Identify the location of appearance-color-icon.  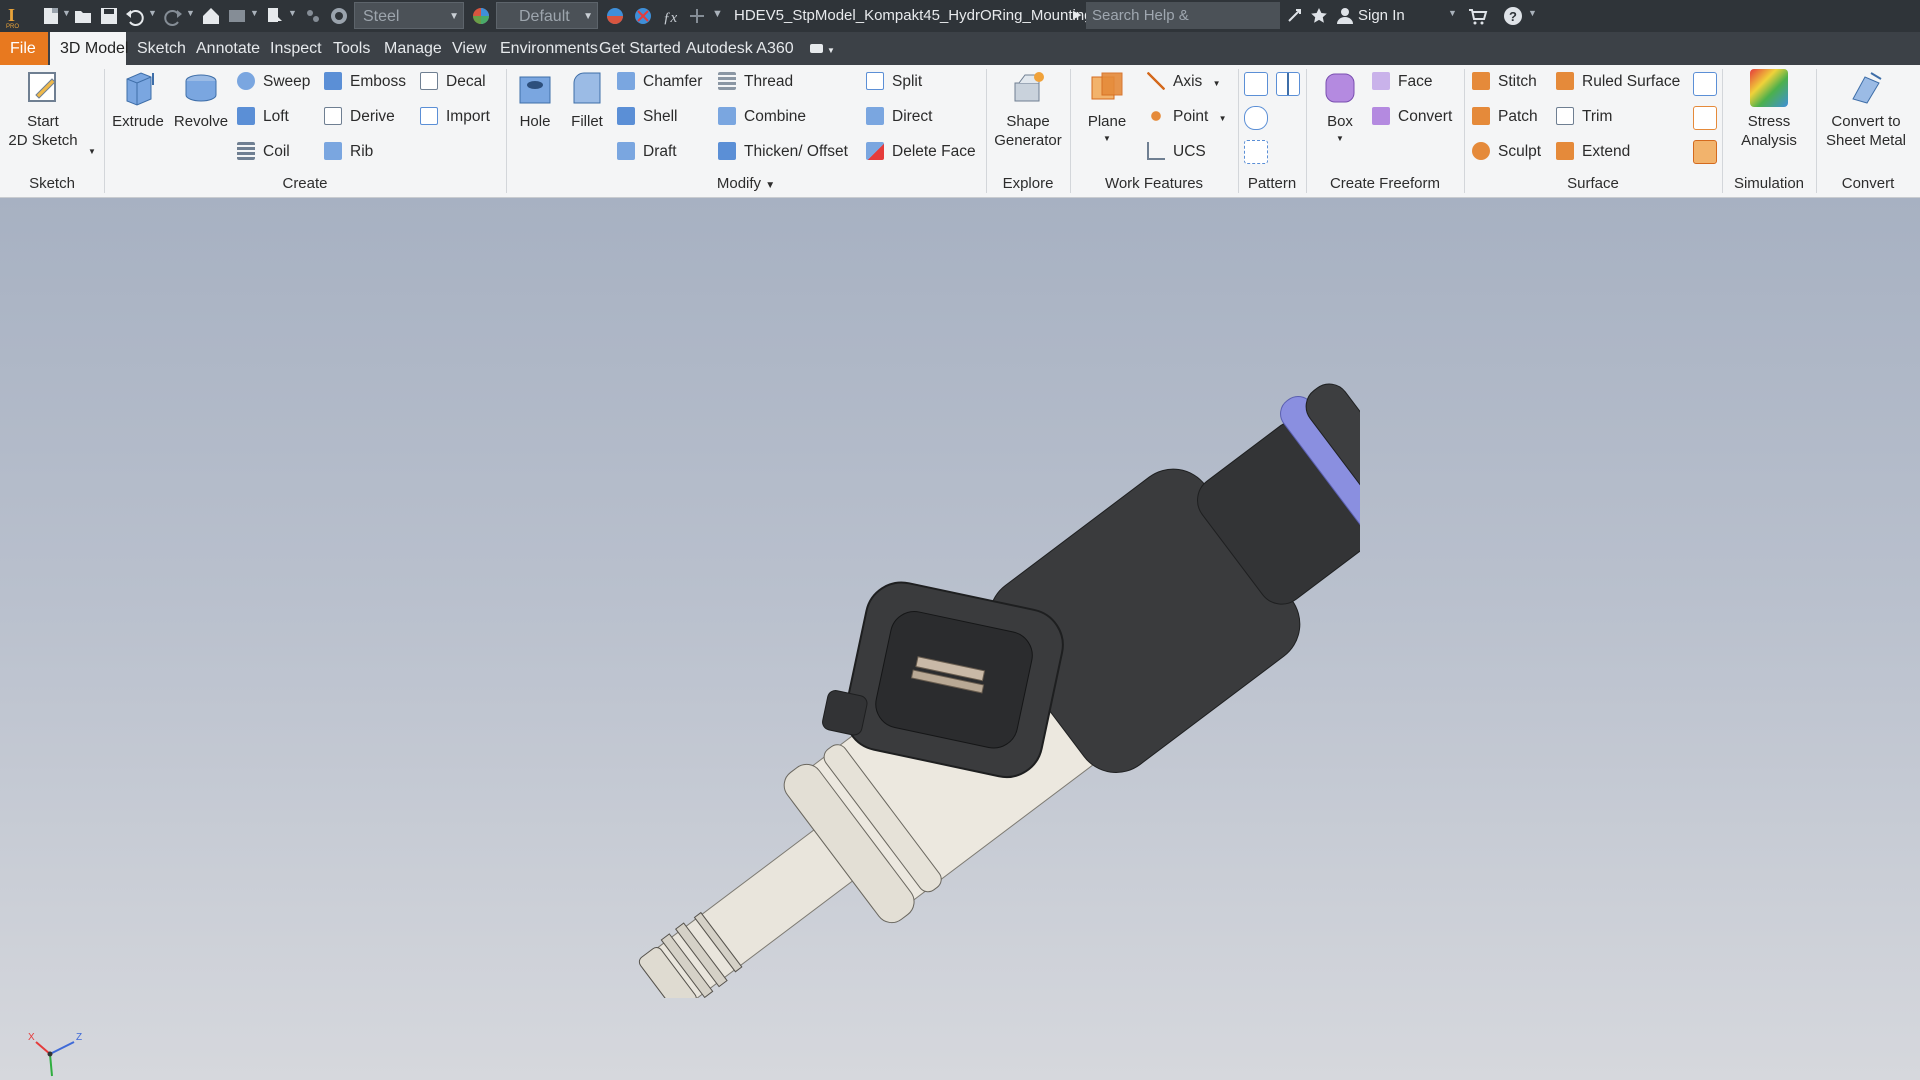
(481, 16).